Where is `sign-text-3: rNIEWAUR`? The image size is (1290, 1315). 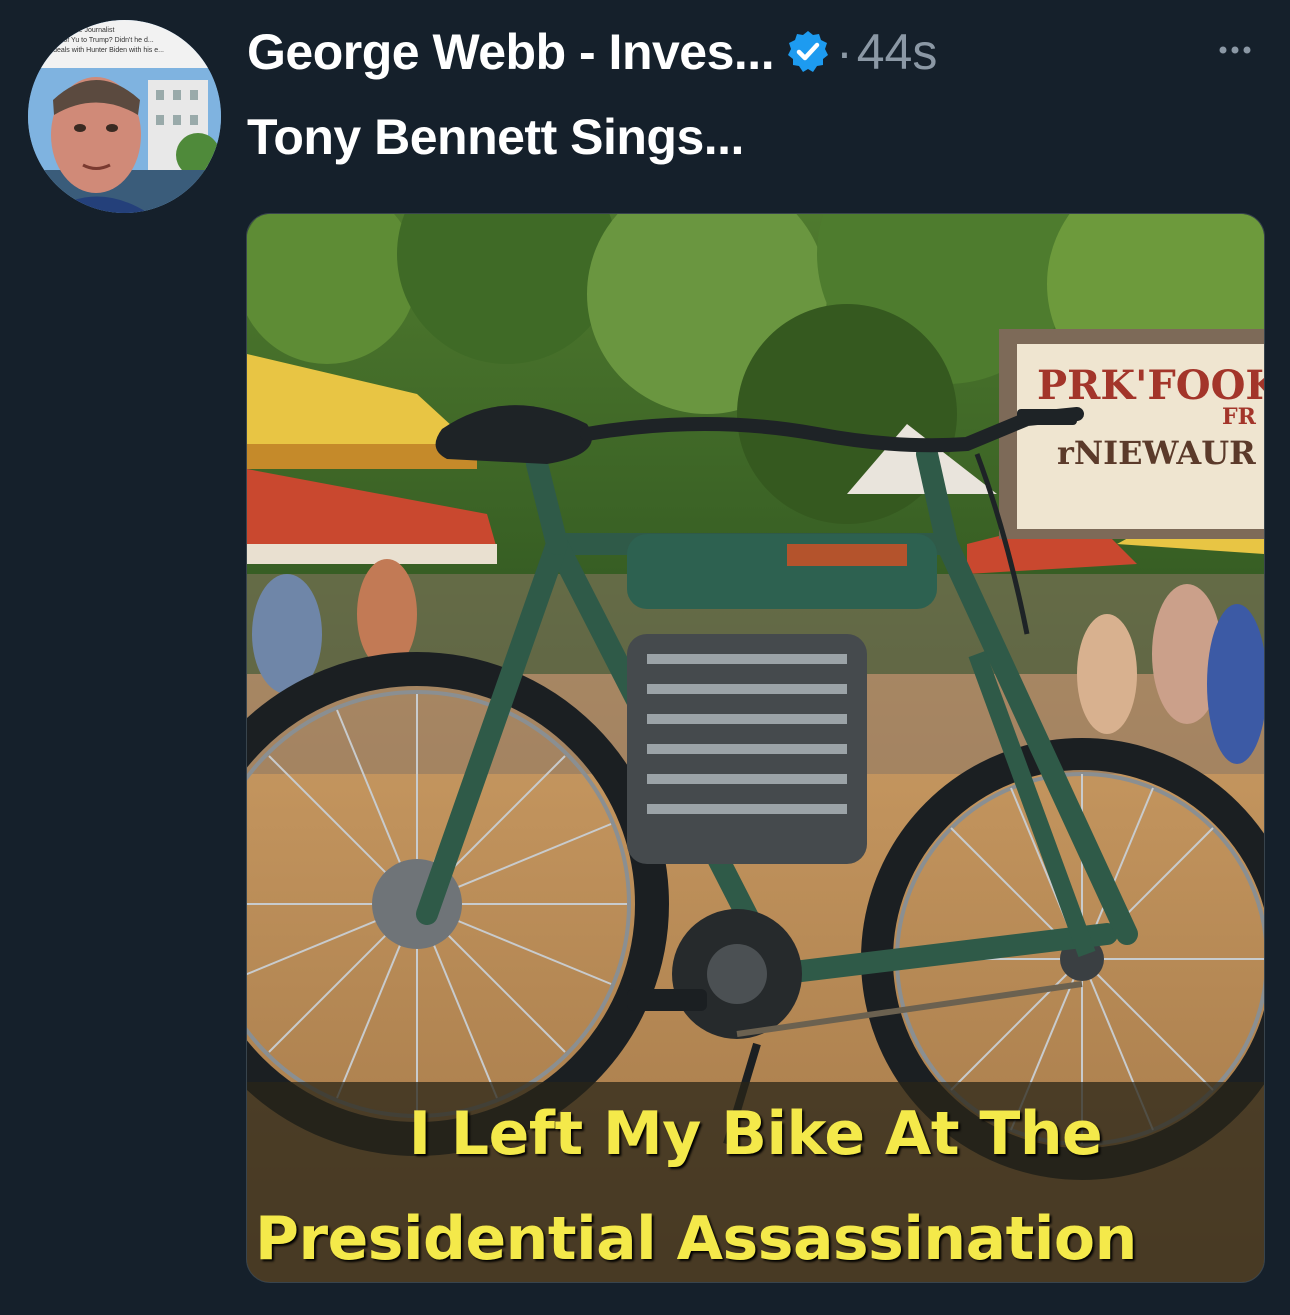
sign-text-3: rNIEWAUR is located at coordinates (1156, 453).